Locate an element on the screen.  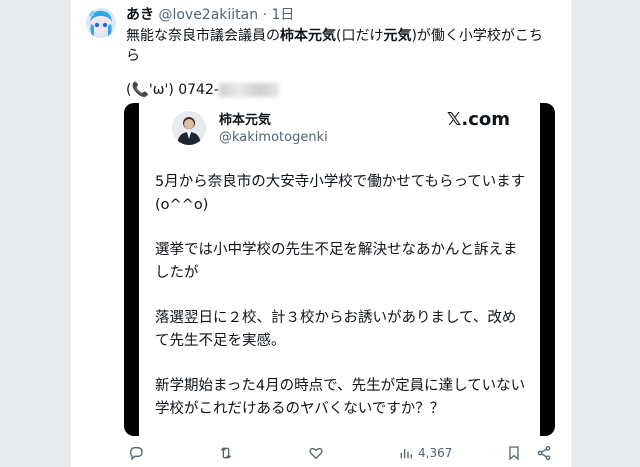
phone-line: (📞'ω') 0742- is located at coordinates (202, 90).